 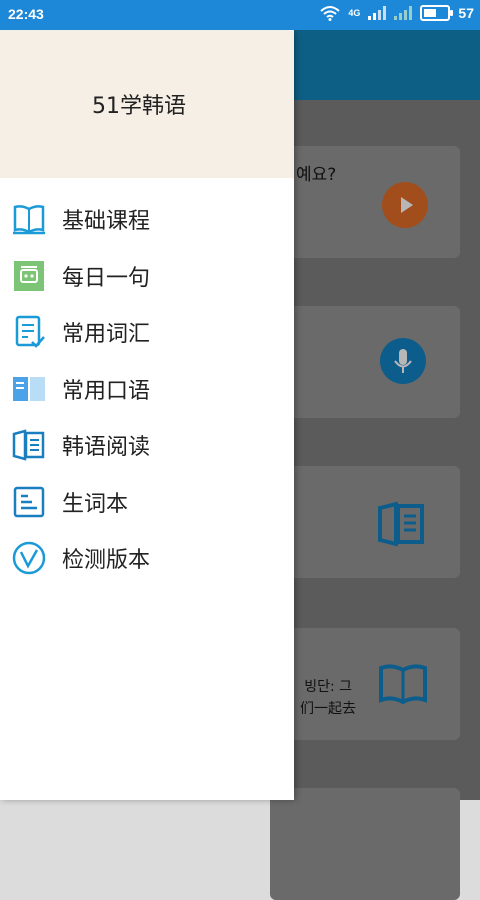 I want to click on reading-card, so click(x=365, y=522).